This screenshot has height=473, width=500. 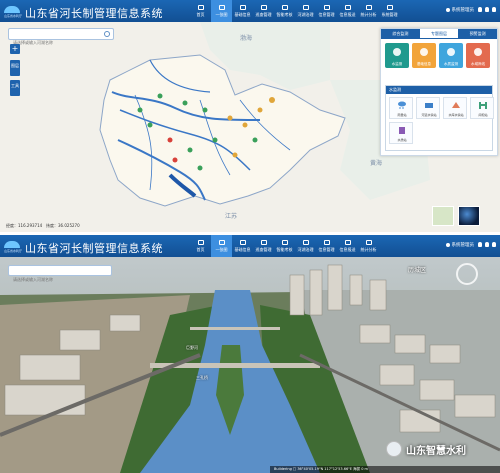 I want to click on scene-search-input, so click(x=60, y=279).